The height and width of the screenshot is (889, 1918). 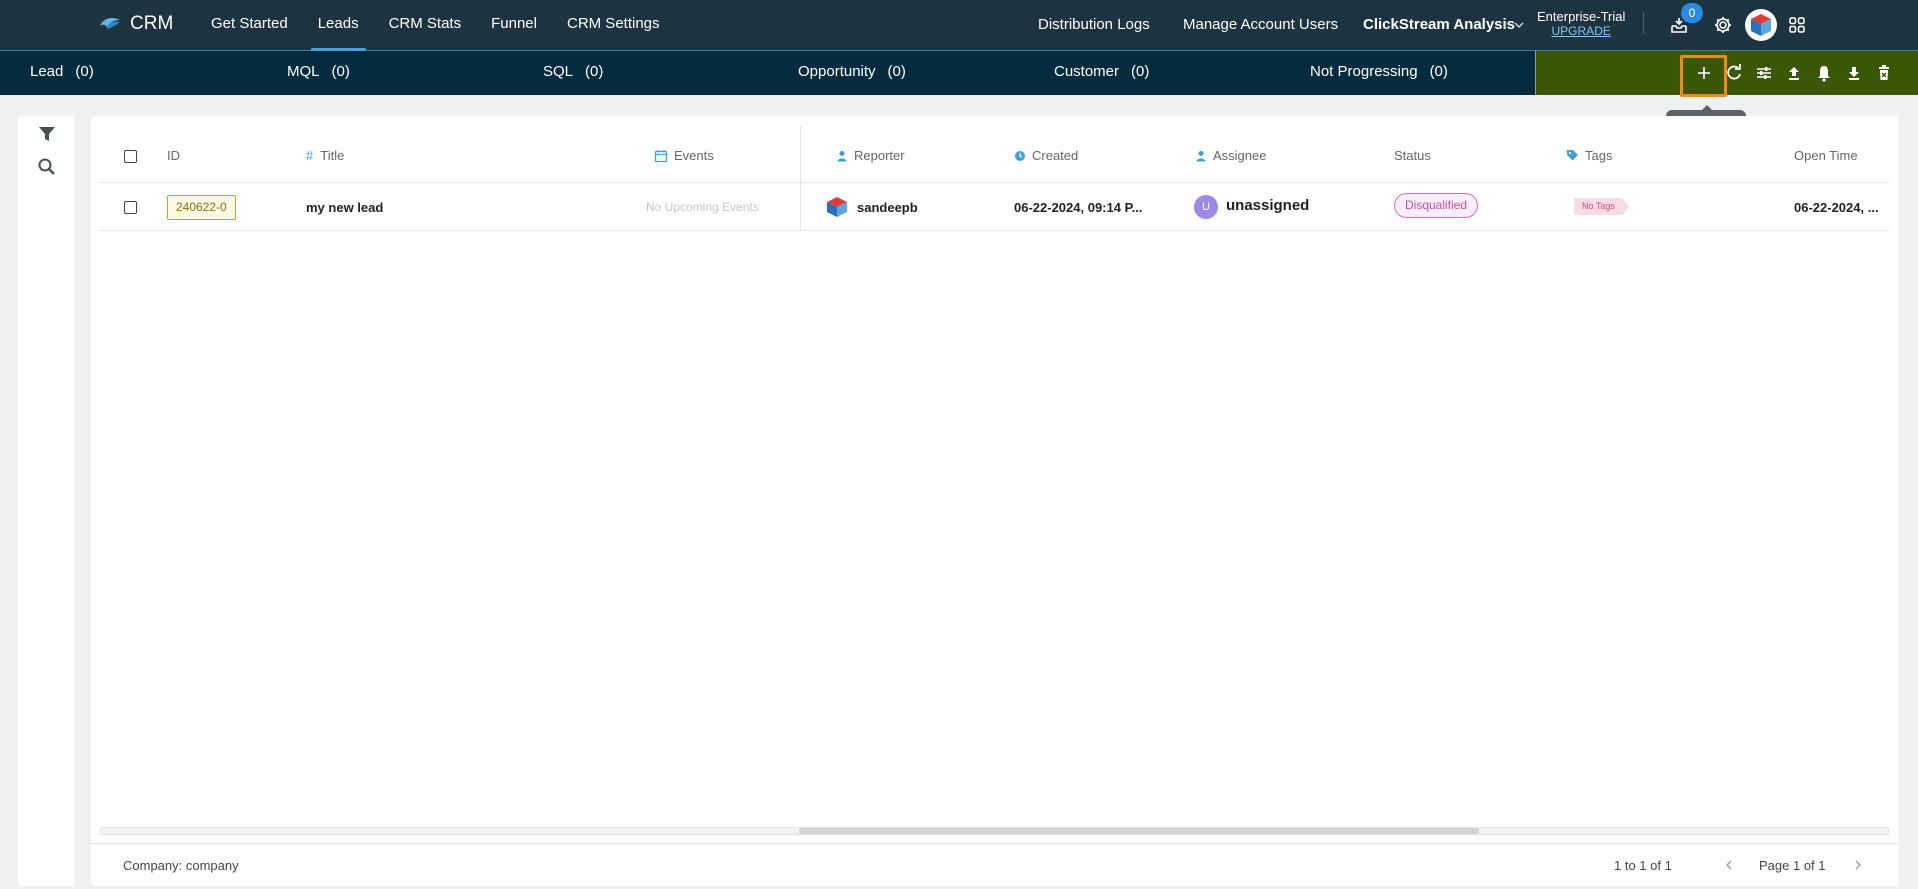 What do you see at coordinates (1436, 205) in the screenshot?
I see `status-badge: Disqualified` at bounding box center [1436, 205].